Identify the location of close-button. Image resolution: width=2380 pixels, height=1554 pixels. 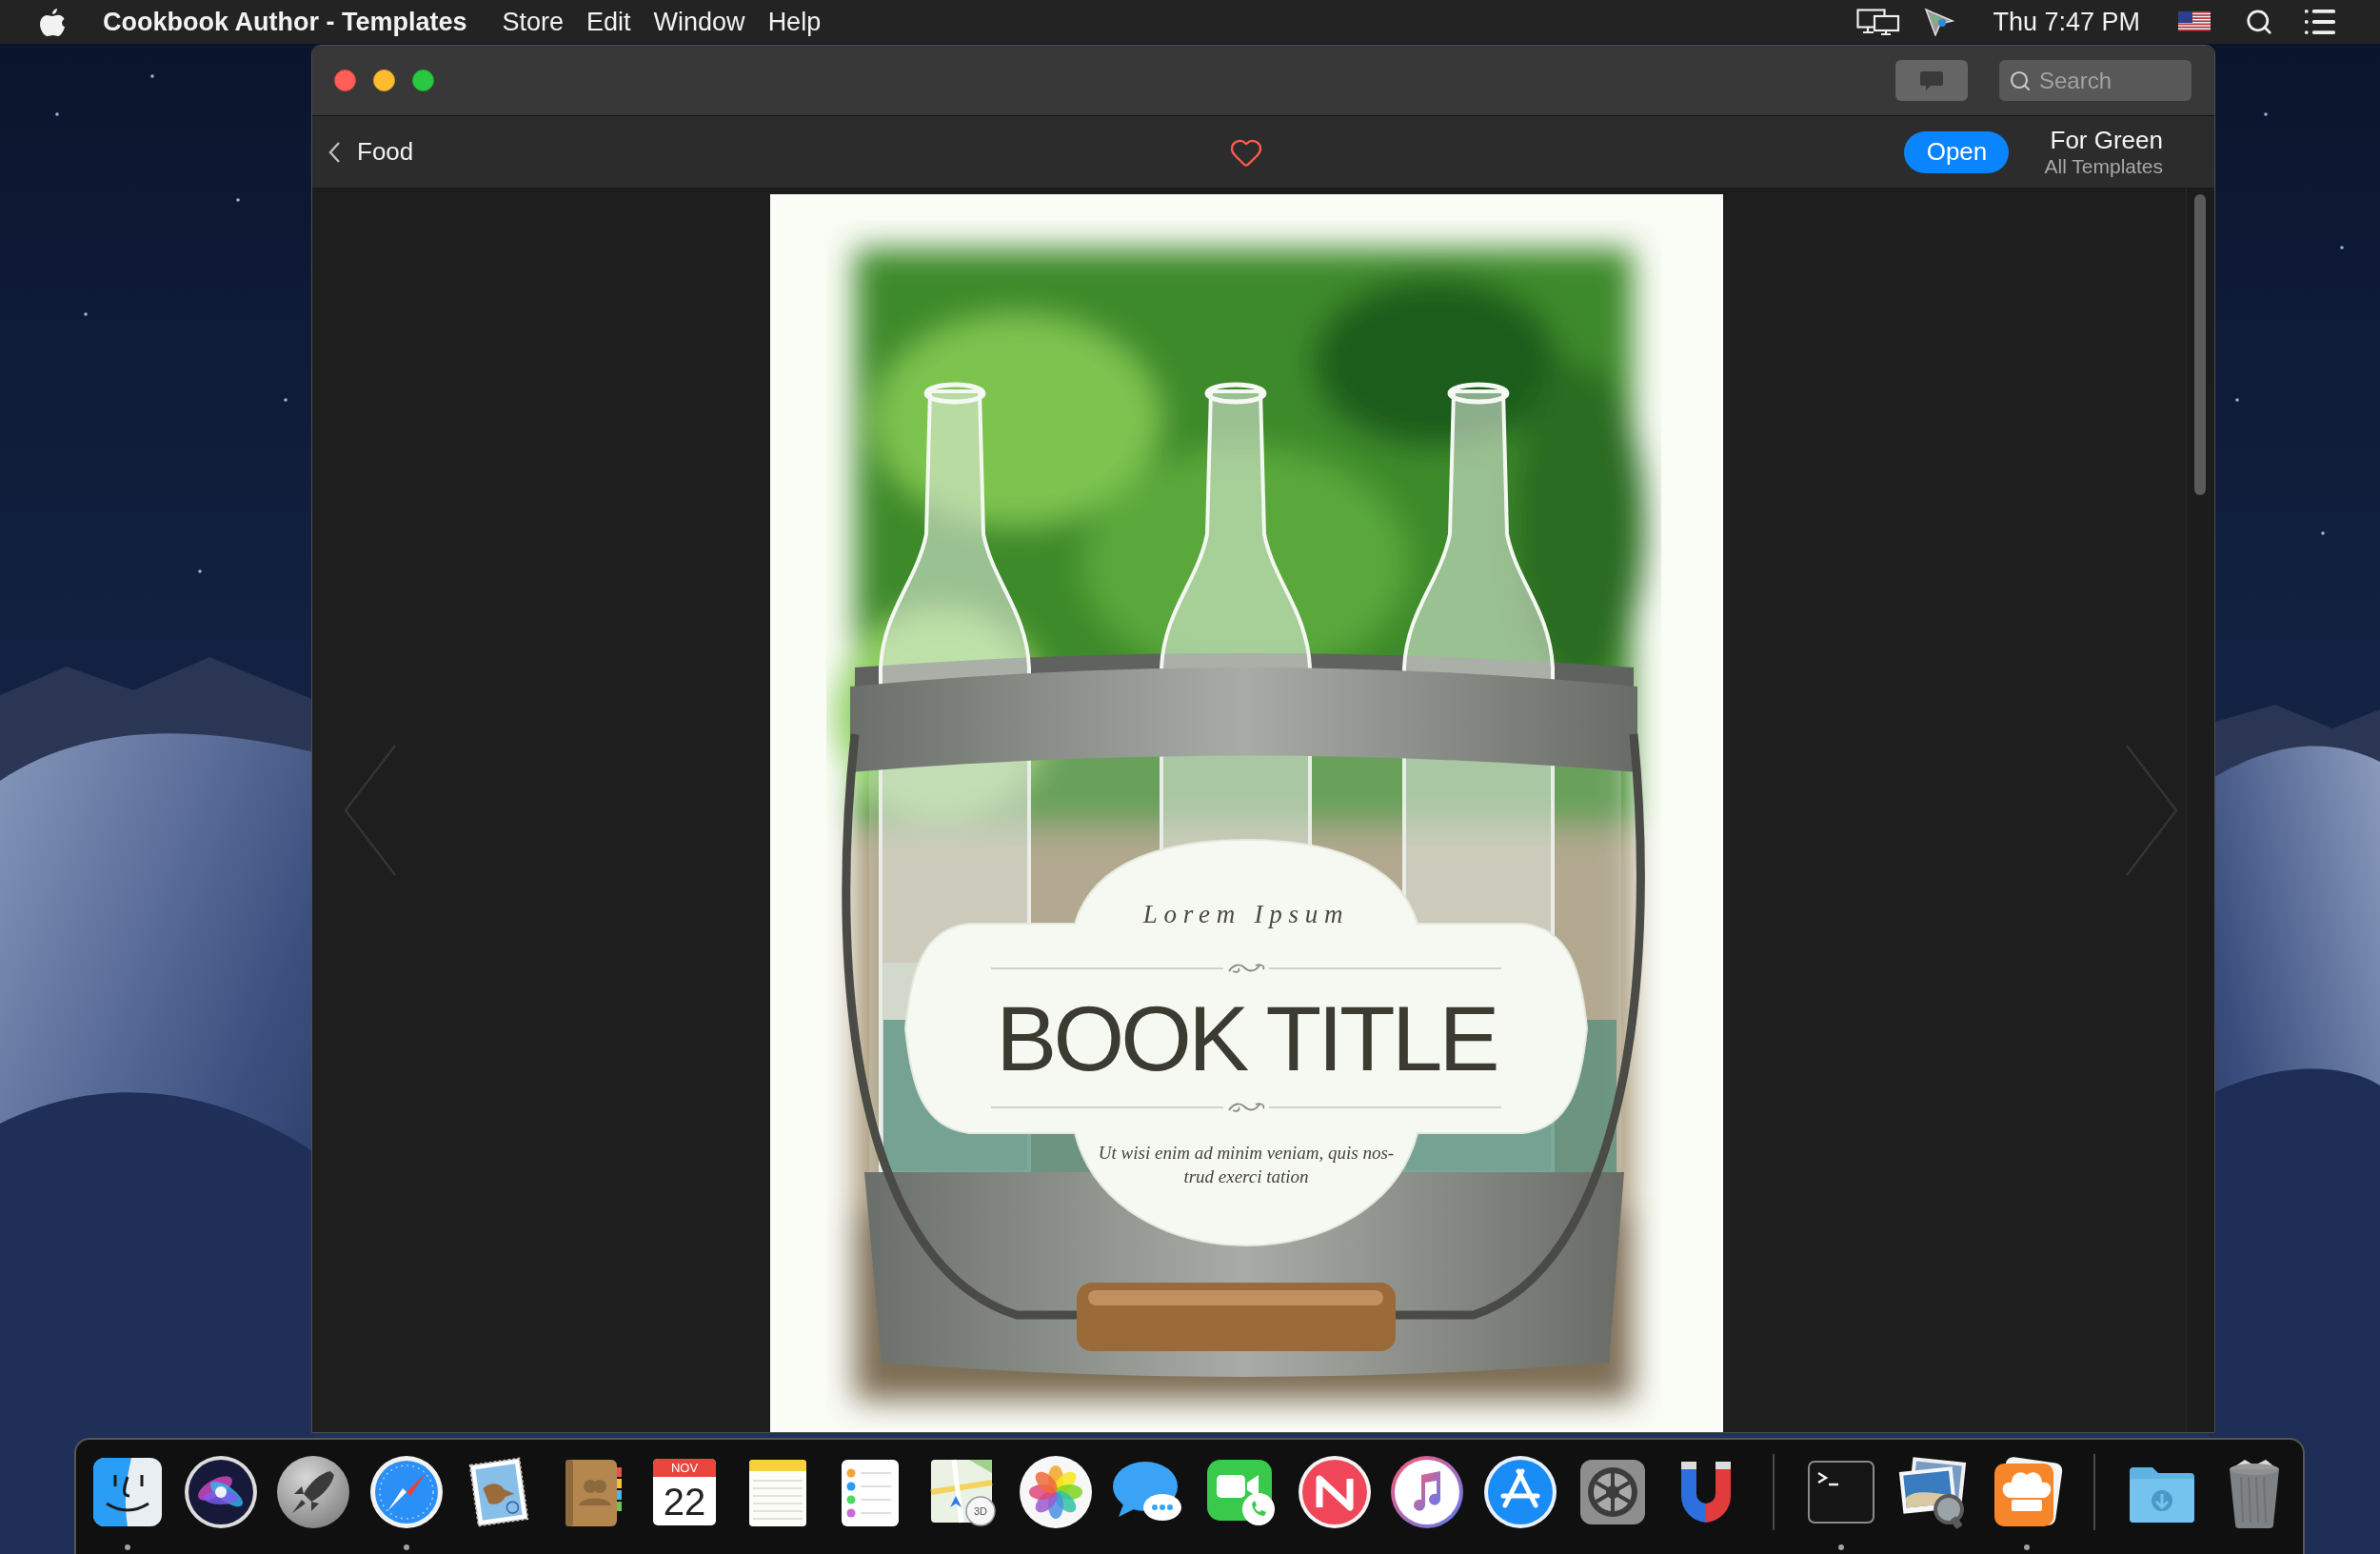
(345, 80).